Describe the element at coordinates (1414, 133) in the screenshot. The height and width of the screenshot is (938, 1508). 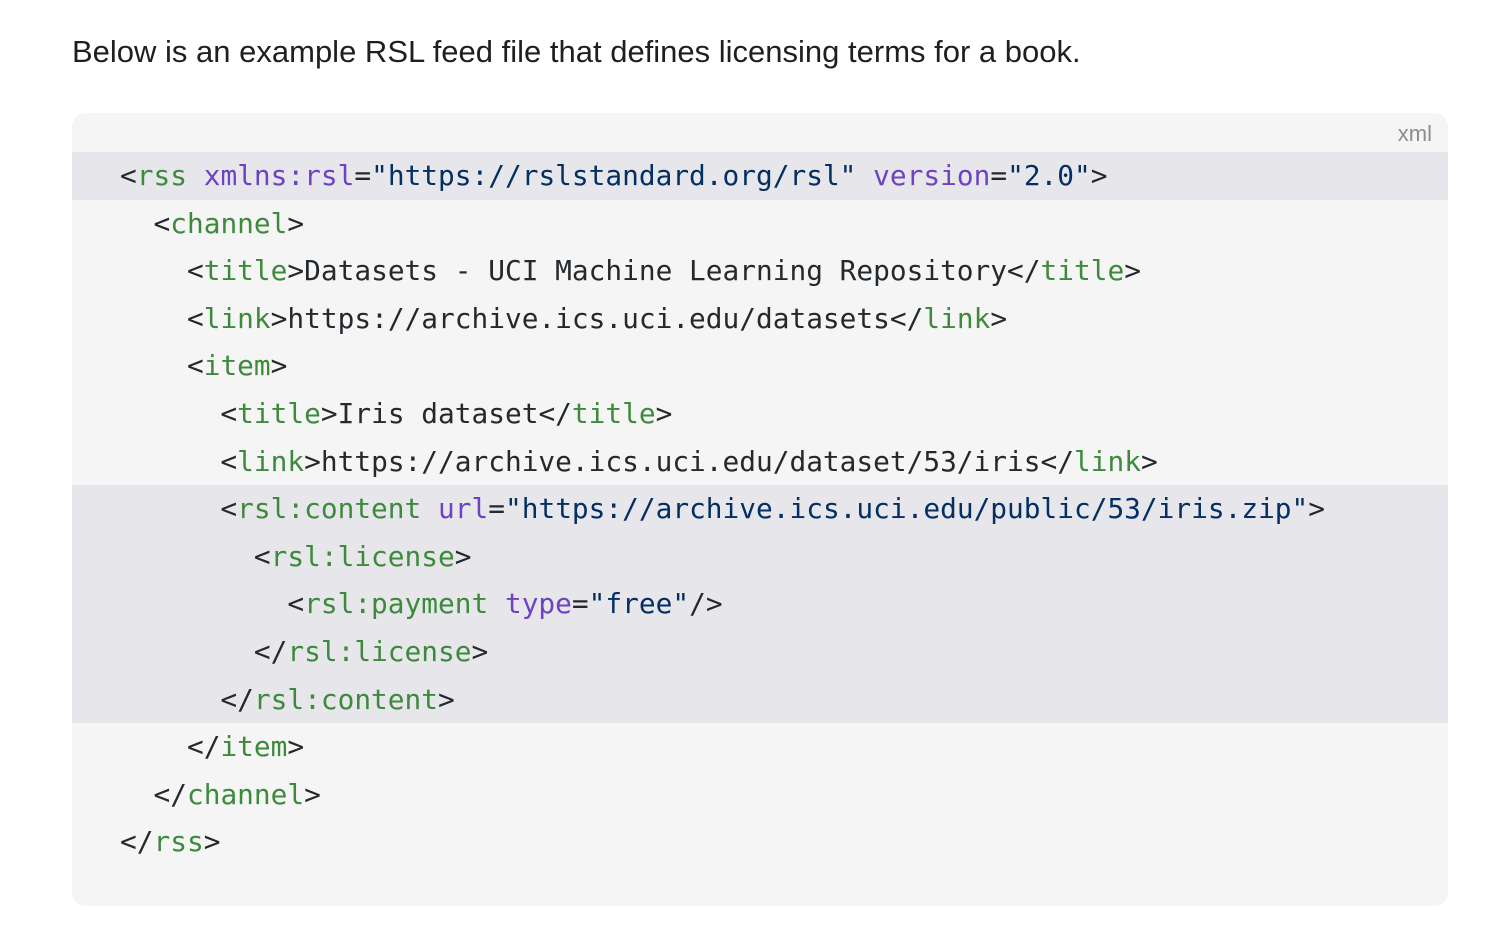
I see `code-language-label: xml` at that location.